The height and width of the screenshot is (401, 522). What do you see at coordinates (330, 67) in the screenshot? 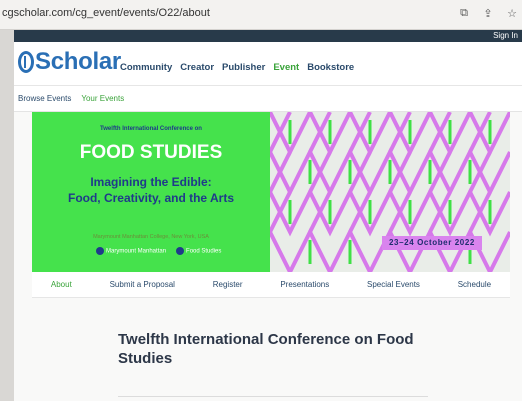
I see `nav-bookstore: Bookstore` at bounding box center [330, 67].